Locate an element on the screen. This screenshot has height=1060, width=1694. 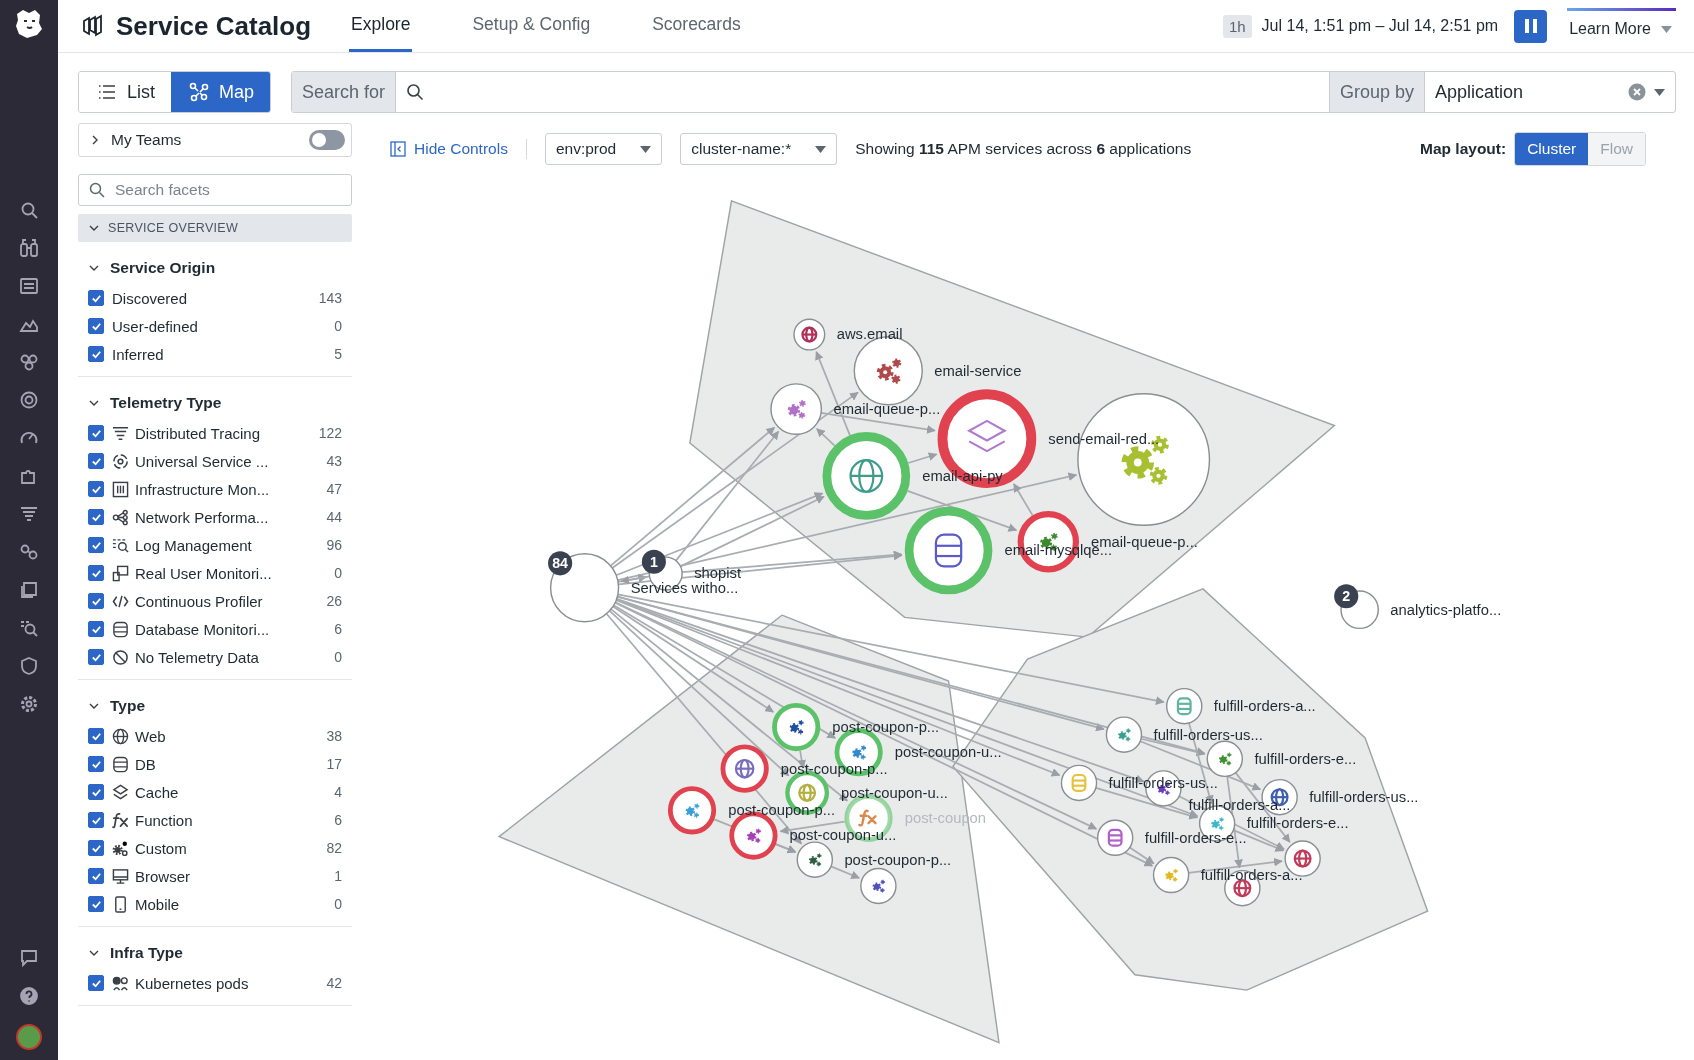
facet-group-header: Type is located at coordinates (215, 706).